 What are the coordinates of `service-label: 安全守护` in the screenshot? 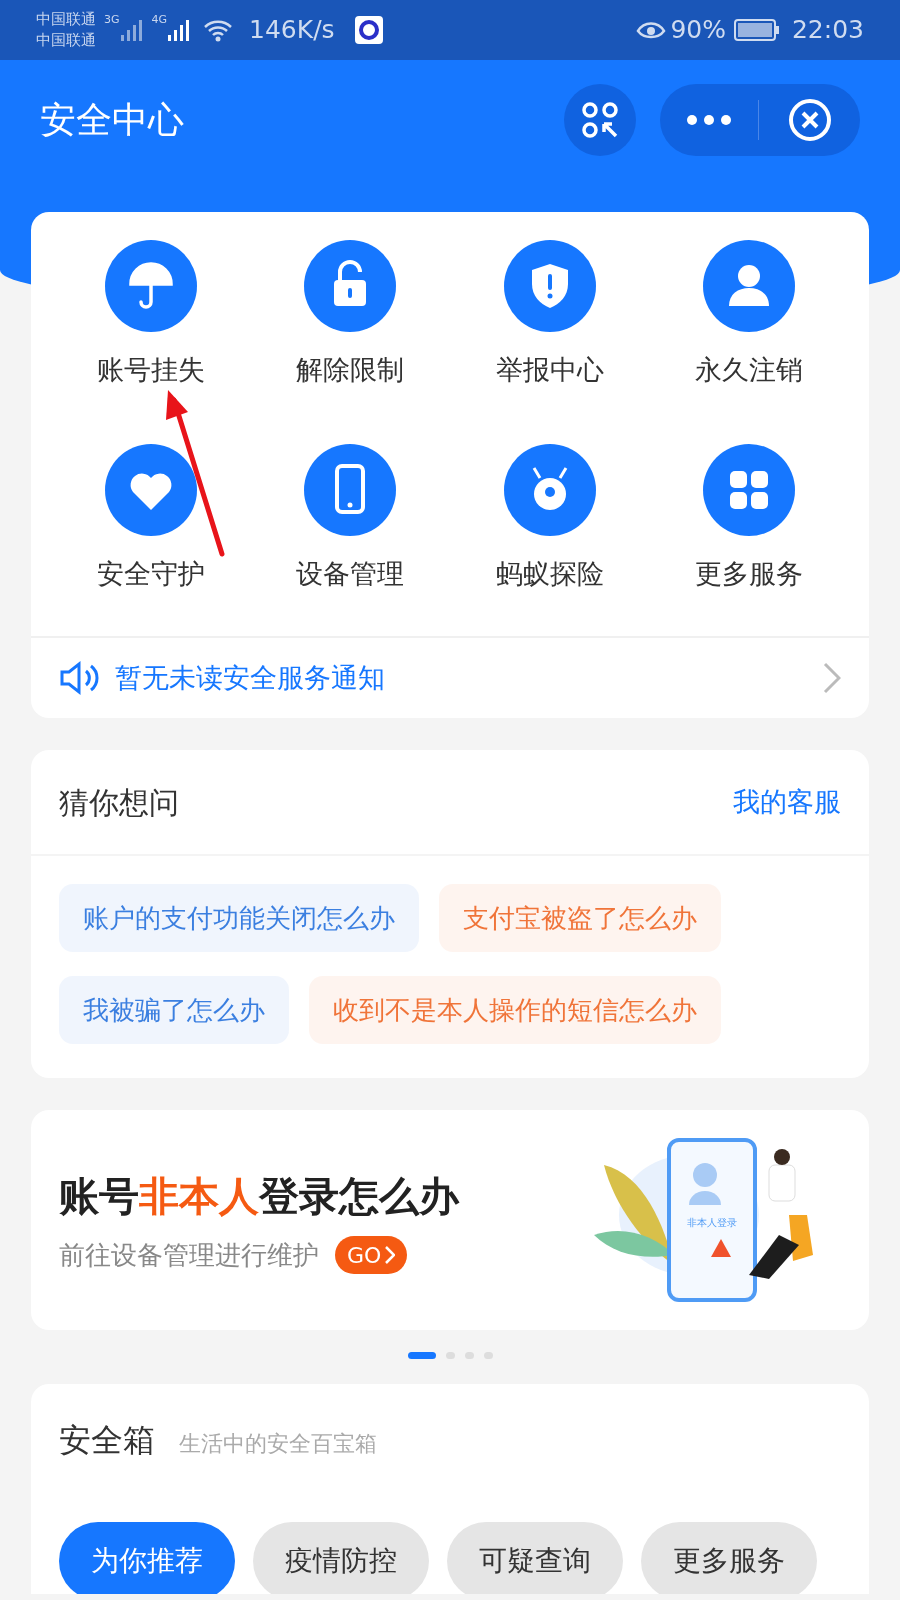 It's located at (150, 574).